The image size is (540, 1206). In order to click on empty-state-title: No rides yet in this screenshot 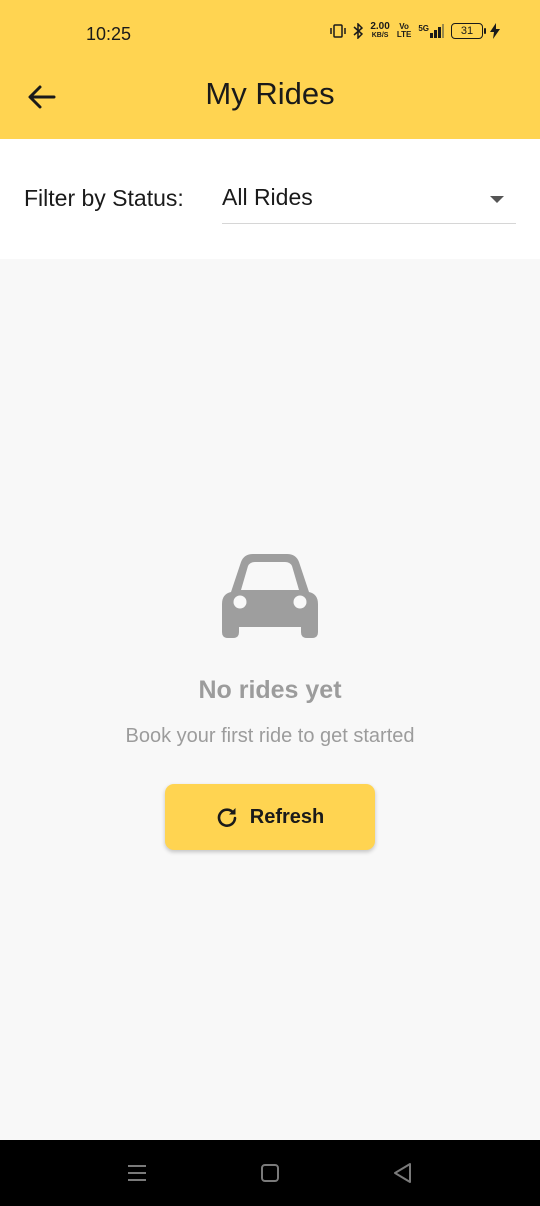, I will do `click(270, 690)`.